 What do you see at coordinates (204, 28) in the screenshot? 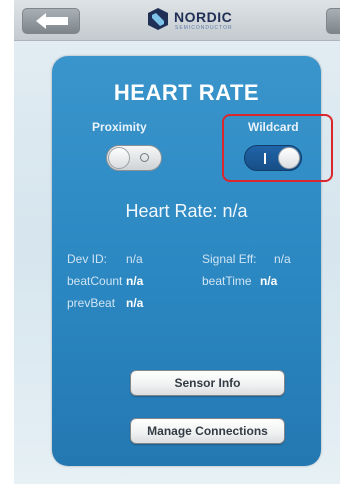
I see `brand-subtitle: SEMICONDUCTOR` at bounding box center [204, 28].